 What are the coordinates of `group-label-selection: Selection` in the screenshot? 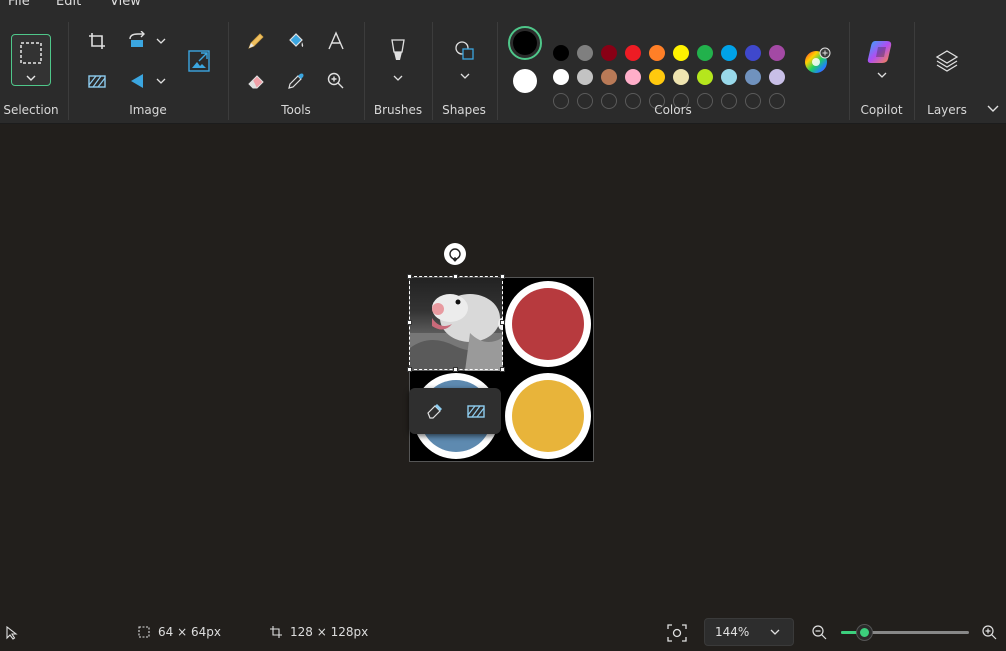 It's located at (31, 110).